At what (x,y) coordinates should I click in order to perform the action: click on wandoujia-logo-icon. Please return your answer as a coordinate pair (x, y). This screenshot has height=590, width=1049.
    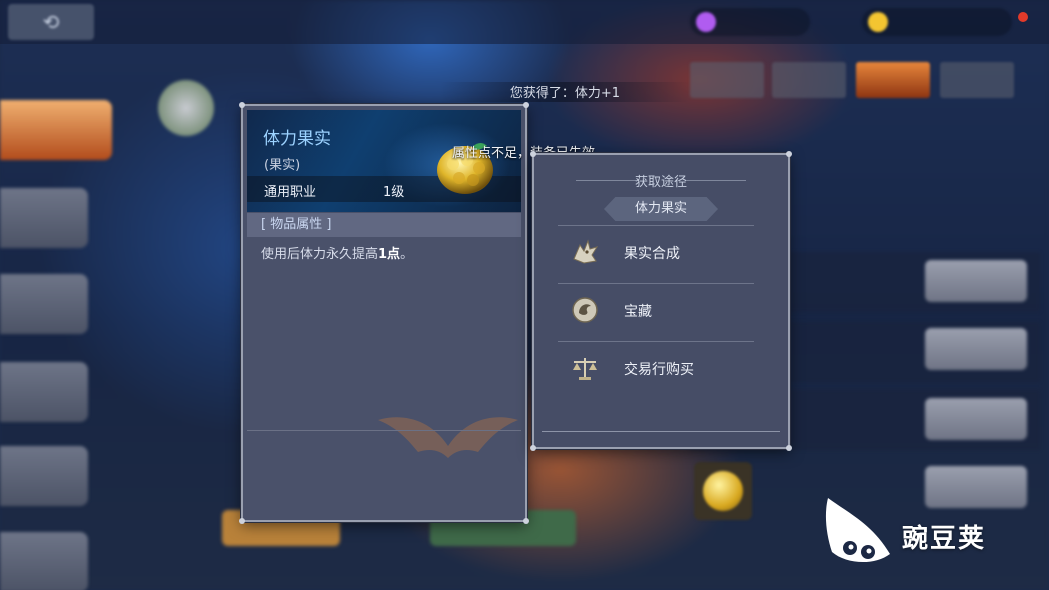
    Looking at the image, I should click on (857, 530).